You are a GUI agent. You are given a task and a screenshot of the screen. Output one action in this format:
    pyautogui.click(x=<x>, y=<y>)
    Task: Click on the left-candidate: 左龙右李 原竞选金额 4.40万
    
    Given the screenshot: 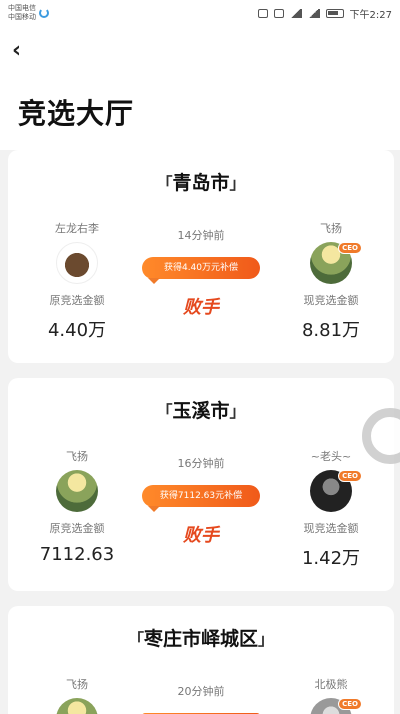 What is the action you would take?
    pyautogui.click(x=77, y=281)
    